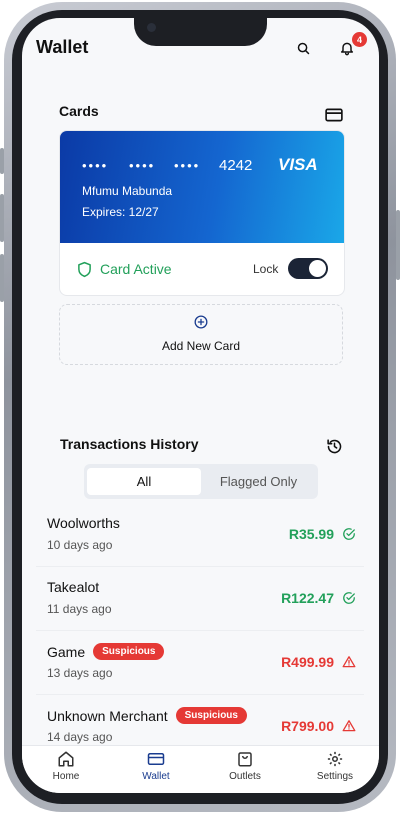 The width and height of the screenshot is (400, 815). What do you see at coordinates (127, 191) in the screenshot?
I see `card-holder-name: Mfumu Mabunda` at bounding box center [127, 191].